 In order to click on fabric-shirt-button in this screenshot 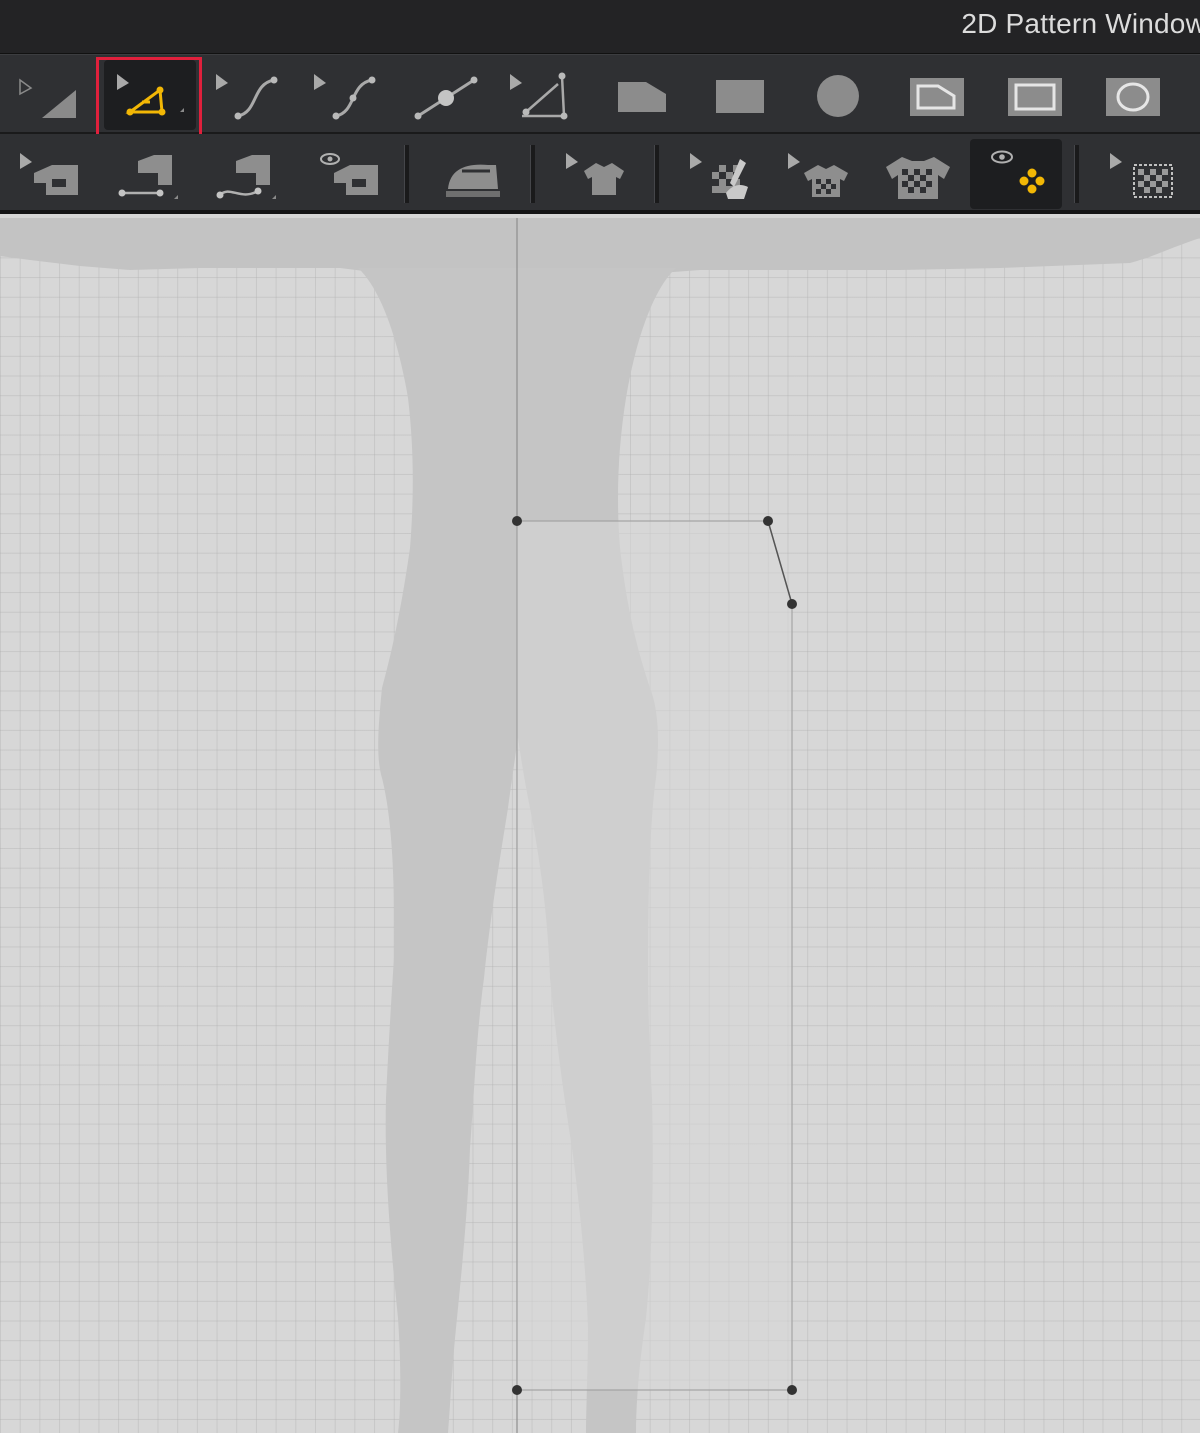, I will do `click(918, 174)`.